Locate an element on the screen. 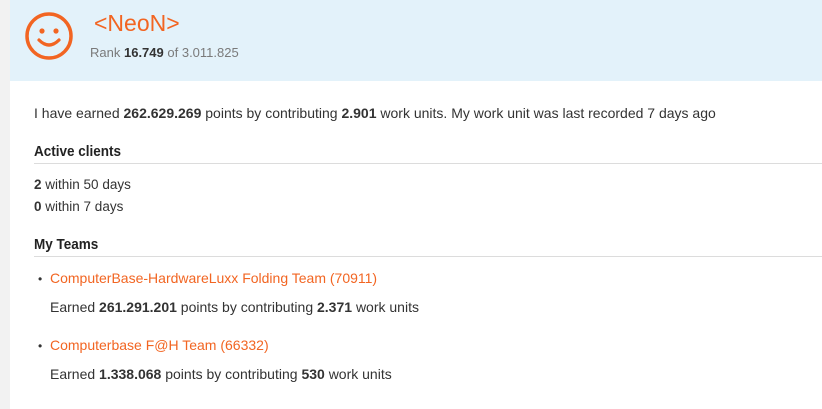 The width and height of the screenshot is (822, 409). my-teams-divider is located at coordinates (428, 256).